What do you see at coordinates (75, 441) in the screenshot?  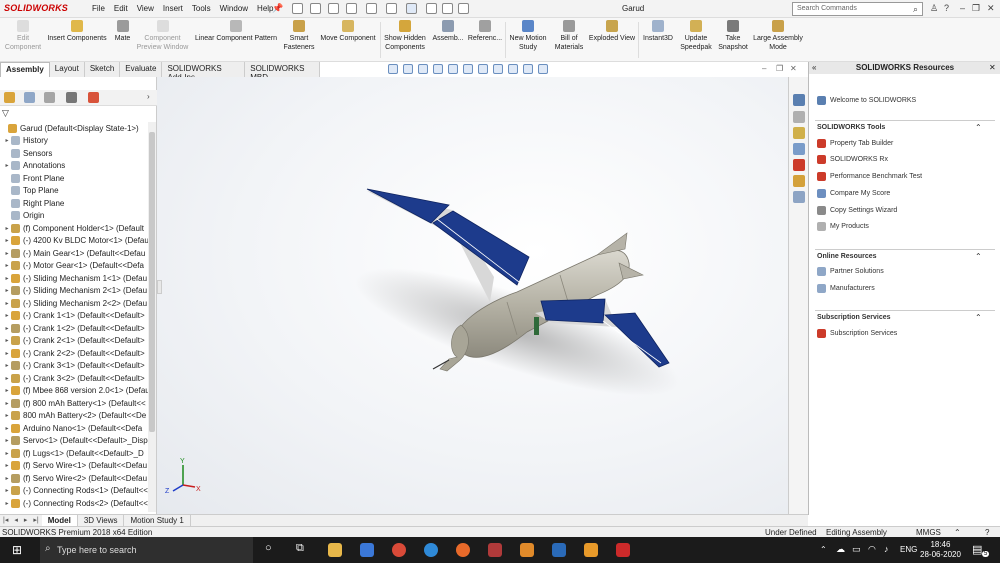 I see `tree-node: ▸ Servo<1> (Default<<Default>_Disp` at bounding box center [75, 441].